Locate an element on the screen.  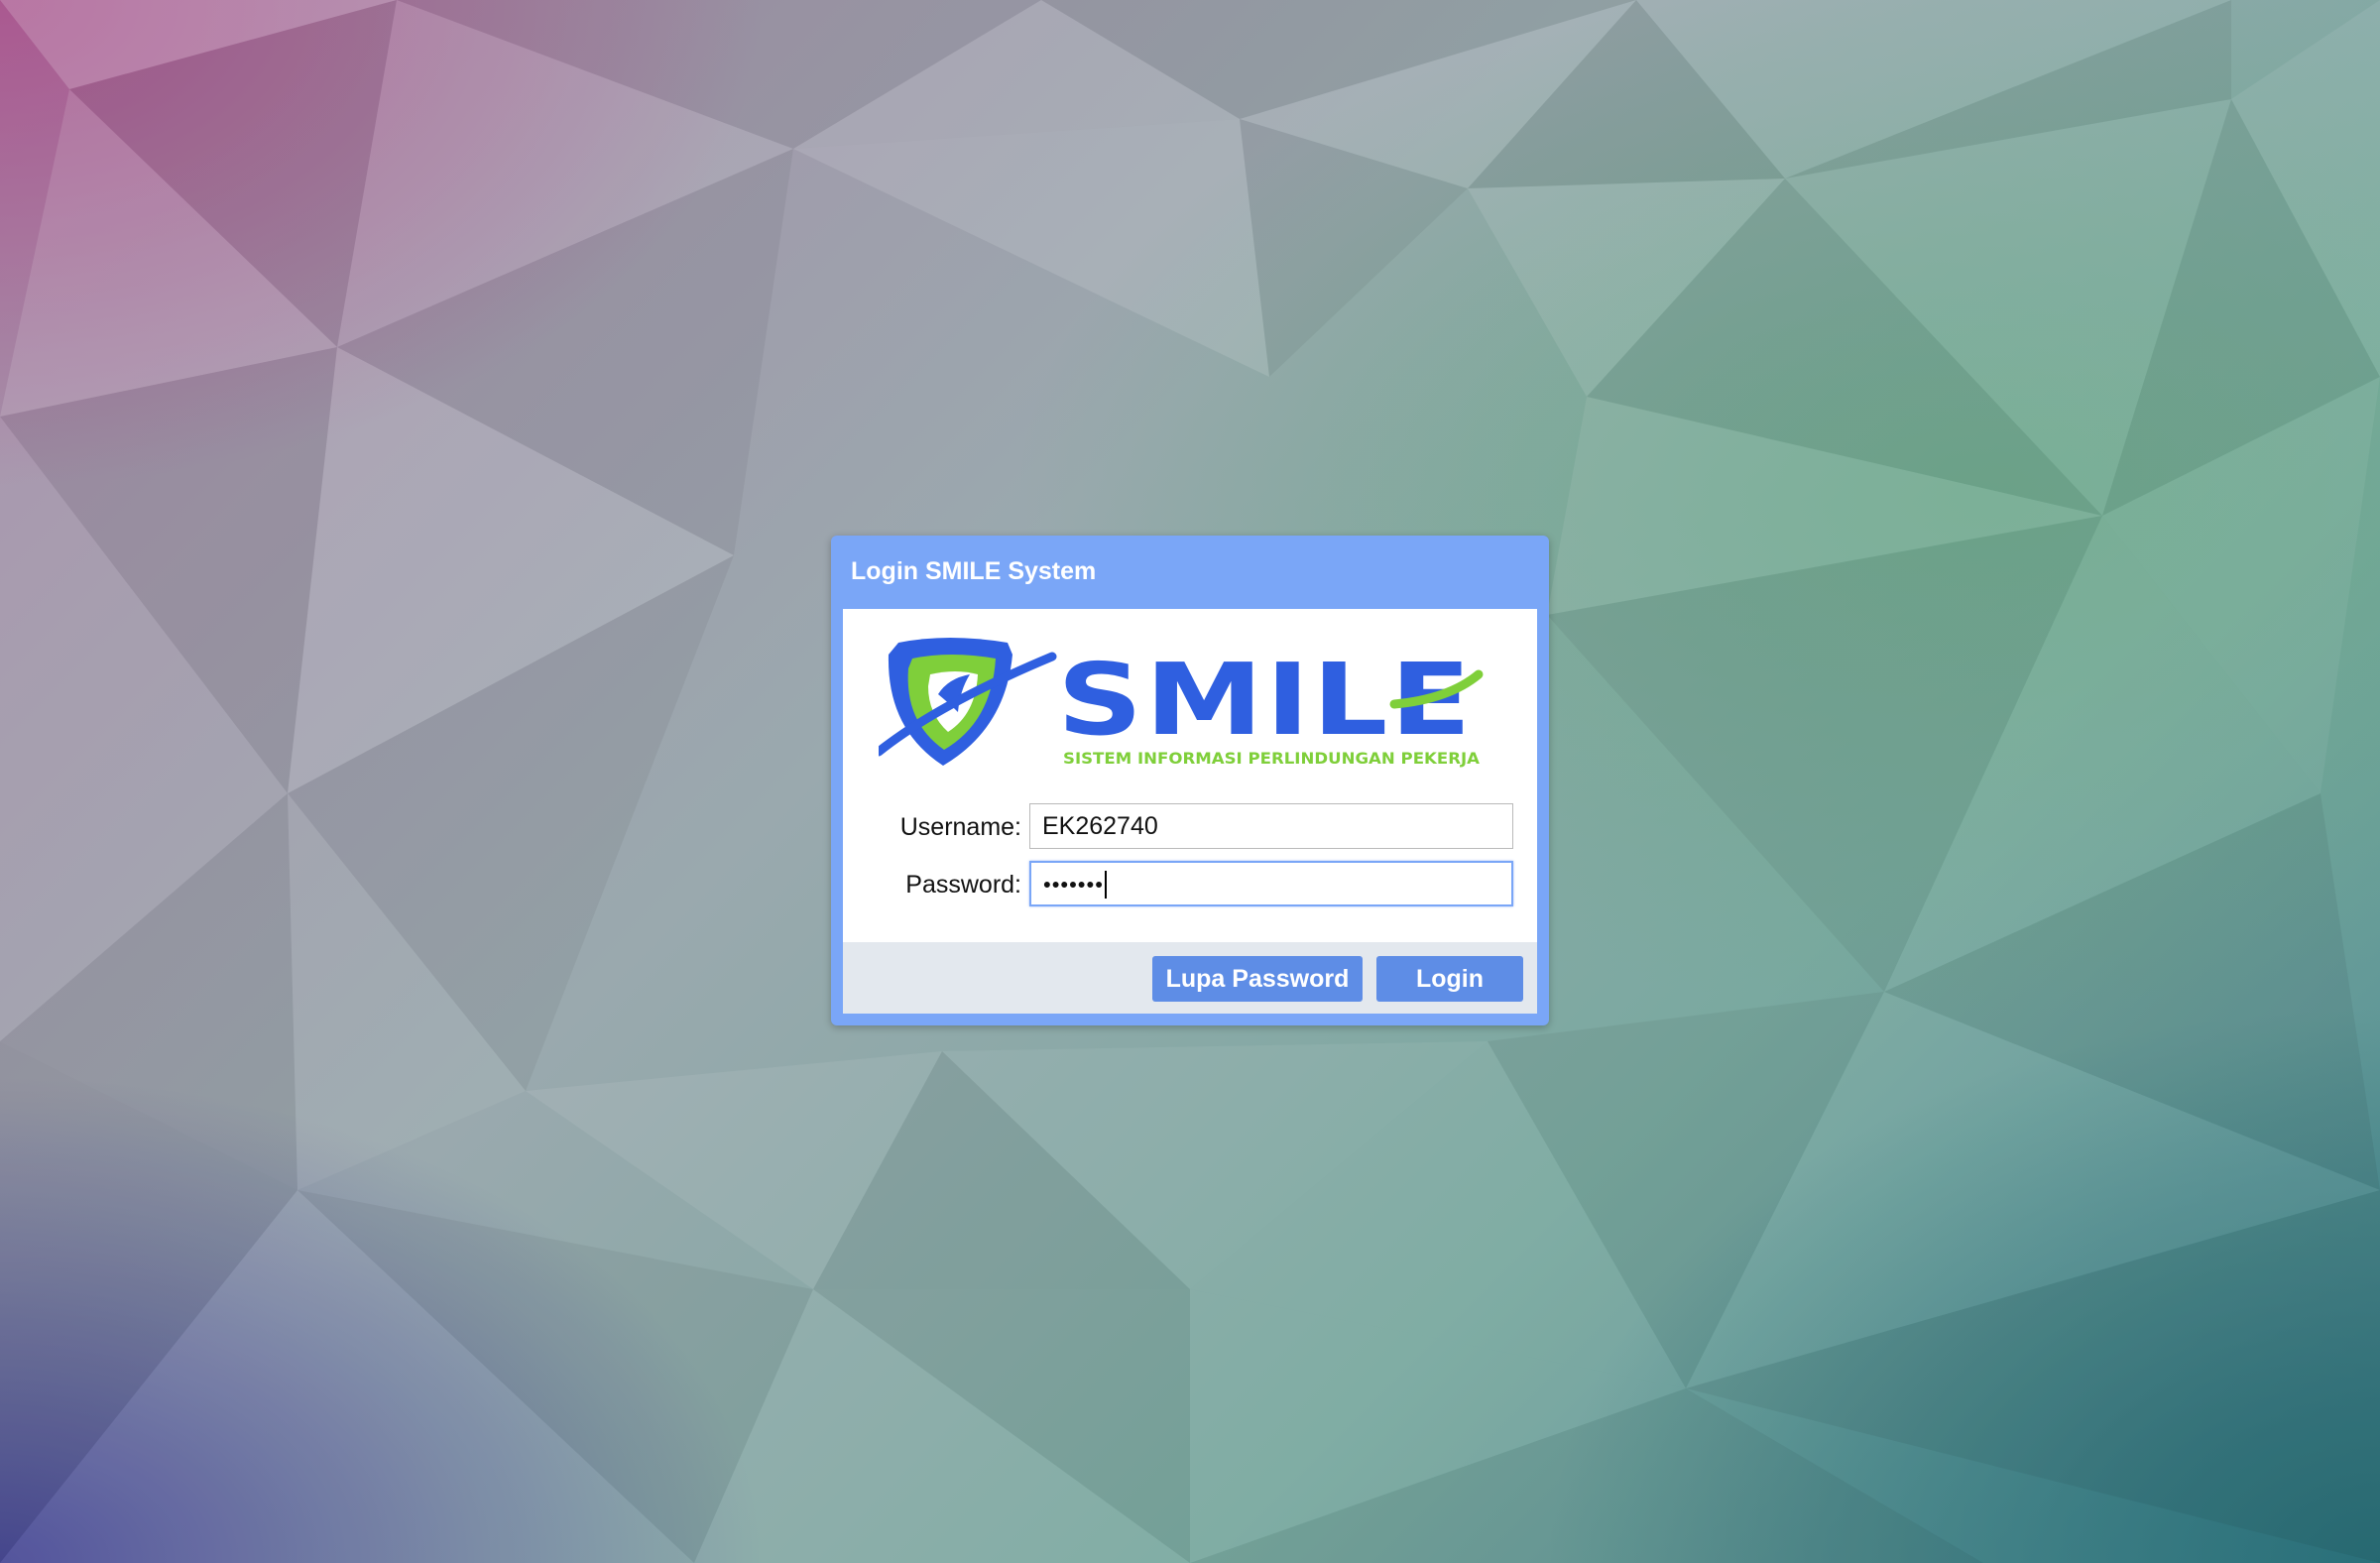
username-row: Username: EK262740 is located at coordinates (1190, 827).